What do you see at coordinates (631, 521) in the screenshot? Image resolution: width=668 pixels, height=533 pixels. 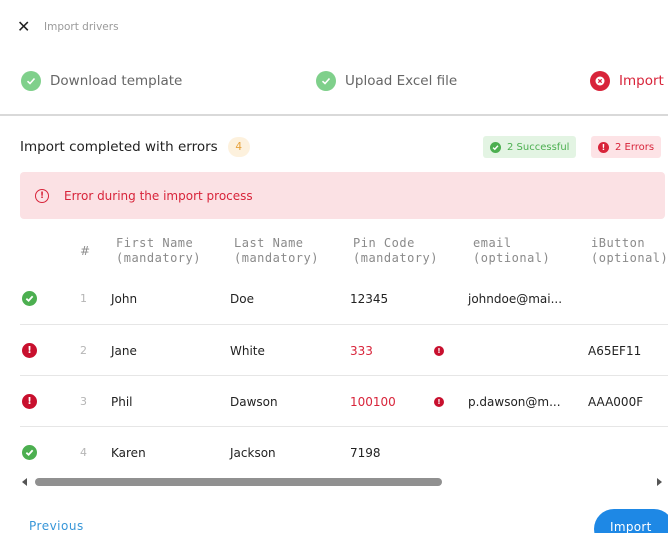 I see `import-button: Import` at bounding box center [631, 521].